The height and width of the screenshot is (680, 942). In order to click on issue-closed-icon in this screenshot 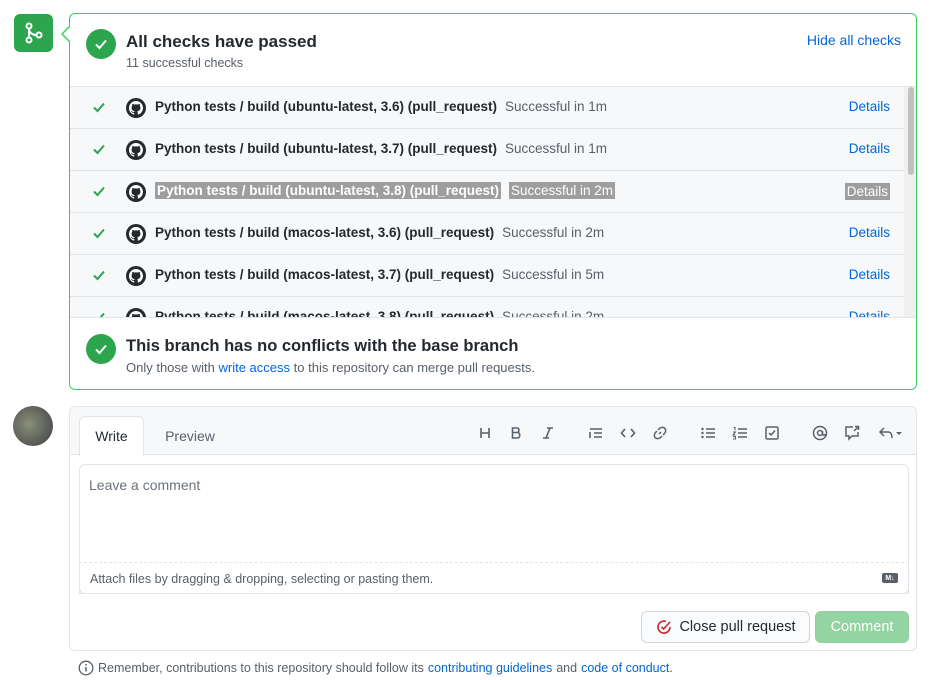, I will do `click(664, 627)`.